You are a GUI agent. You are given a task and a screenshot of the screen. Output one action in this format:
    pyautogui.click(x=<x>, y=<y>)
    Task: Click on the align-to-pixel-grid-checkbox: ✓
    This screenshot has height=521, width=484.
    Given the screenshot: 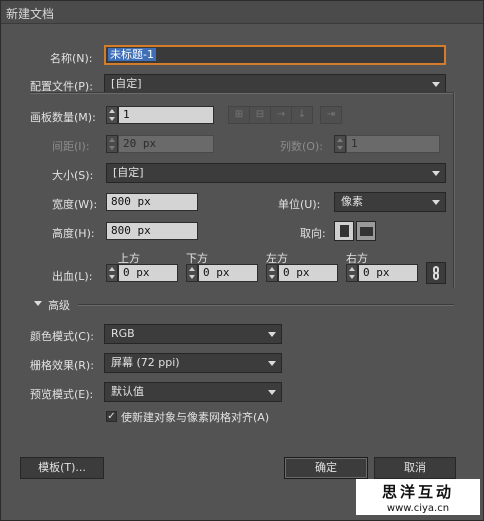 What is the action you would take?
    pyautogui.click(x=111, y=416)
    